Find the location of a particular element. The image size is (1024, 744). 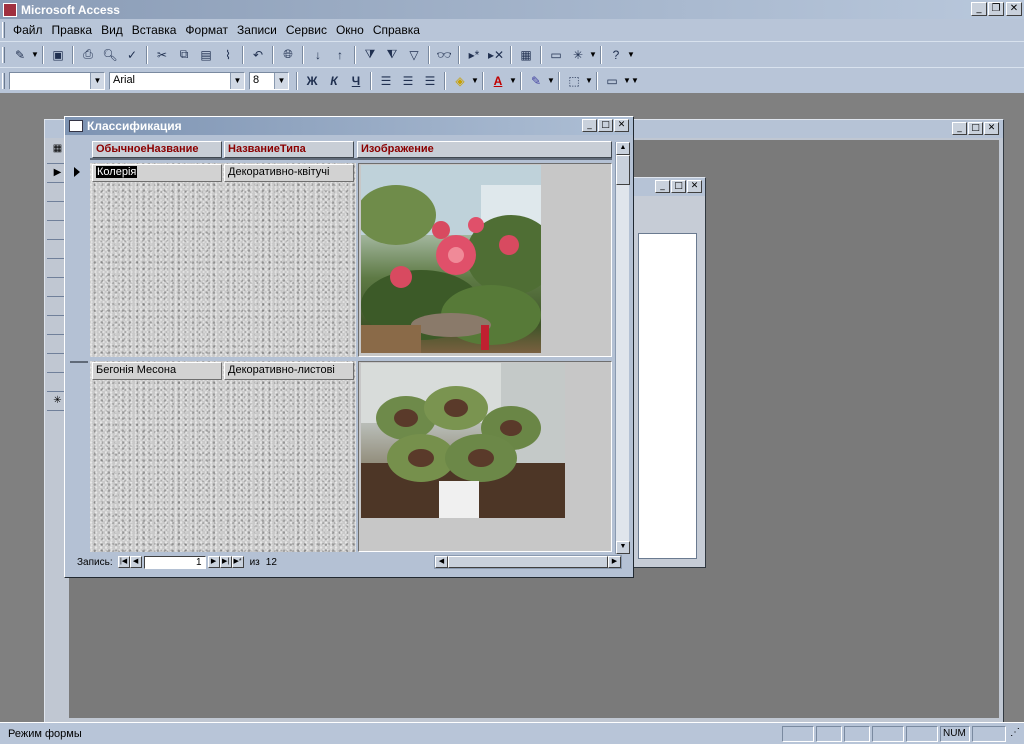

record-number-input: 1 is located at coordinates (174, 562).